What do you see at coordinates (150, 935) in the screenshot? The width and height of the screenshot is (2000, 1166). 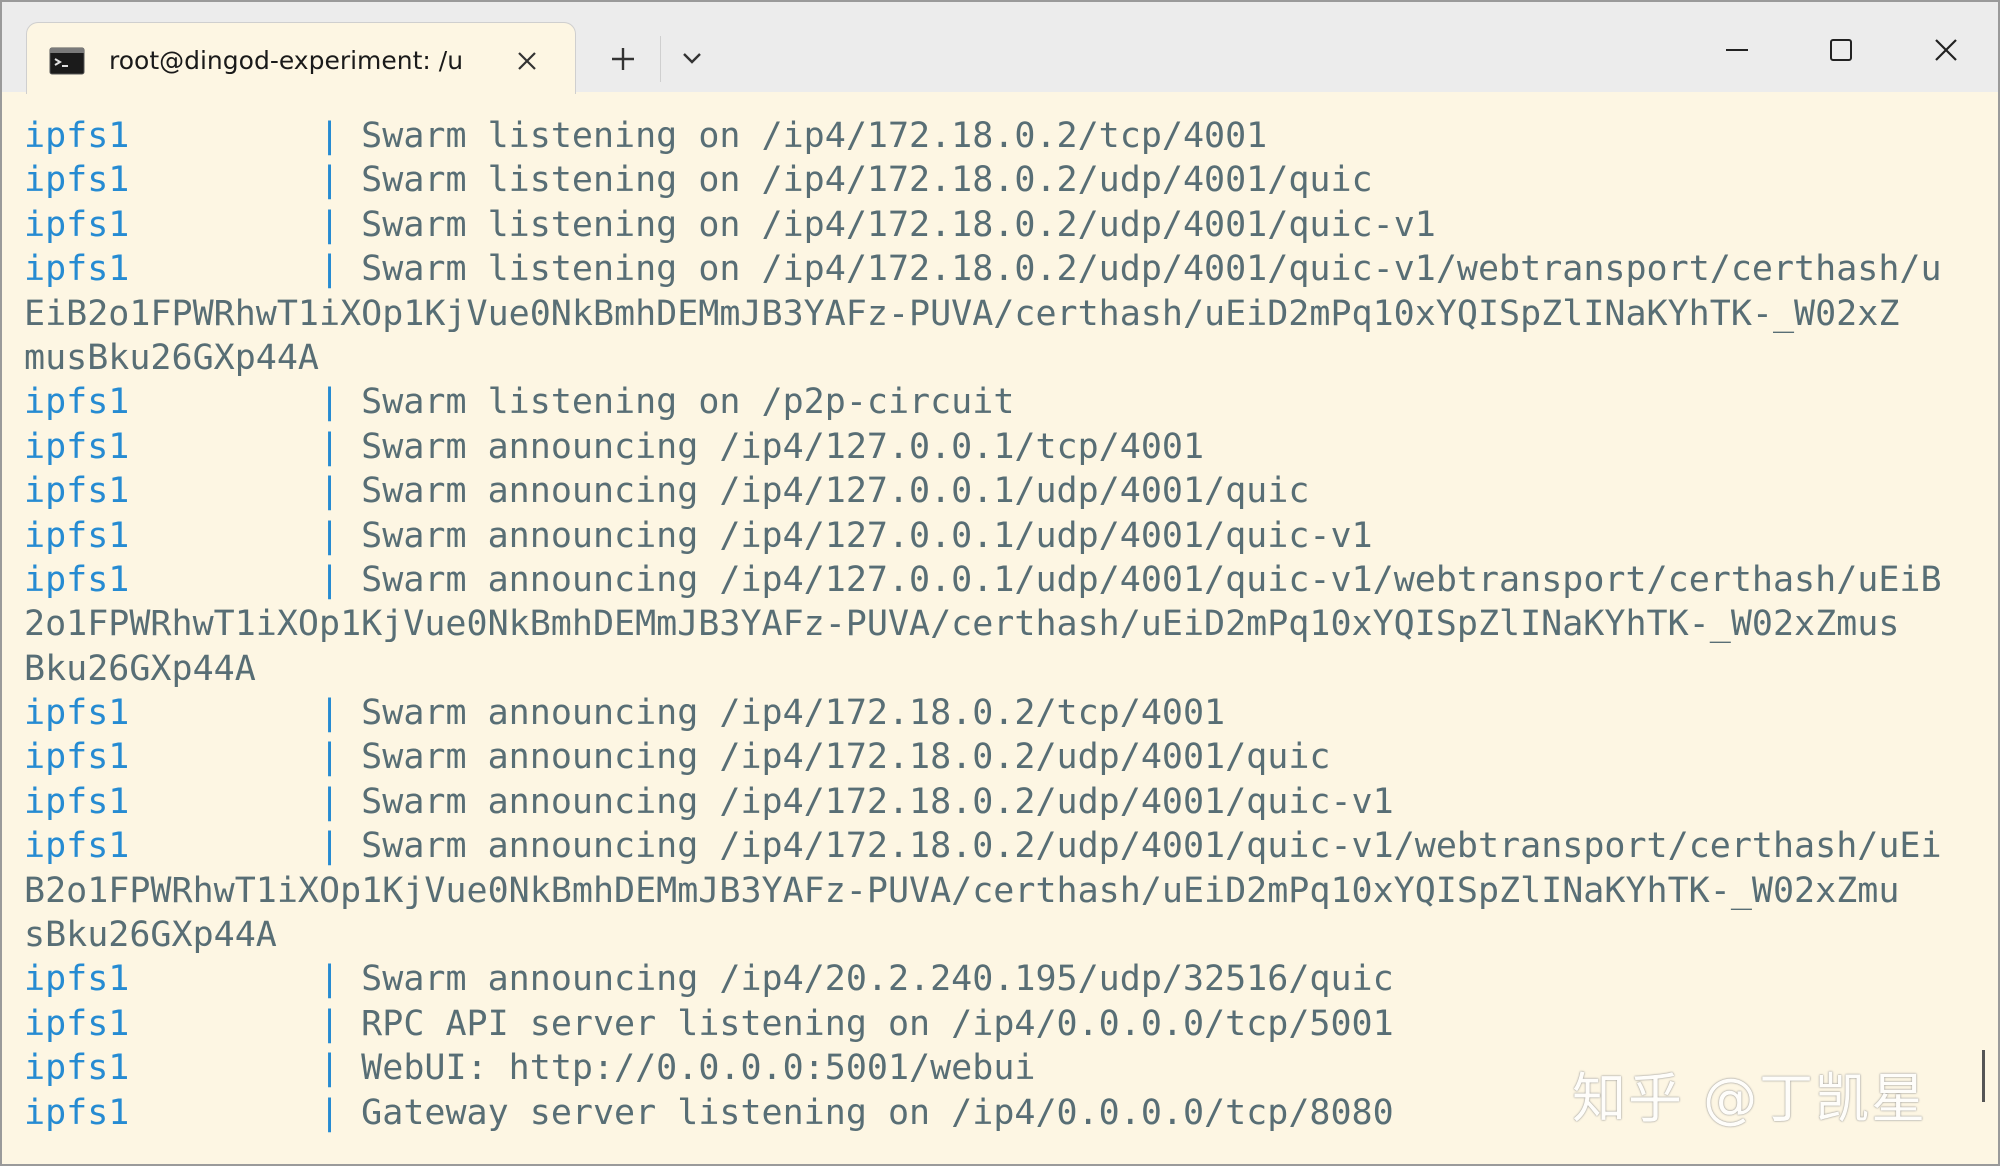 I see `log-message: sBku26GXp44A` at bounding box center [150, 935].